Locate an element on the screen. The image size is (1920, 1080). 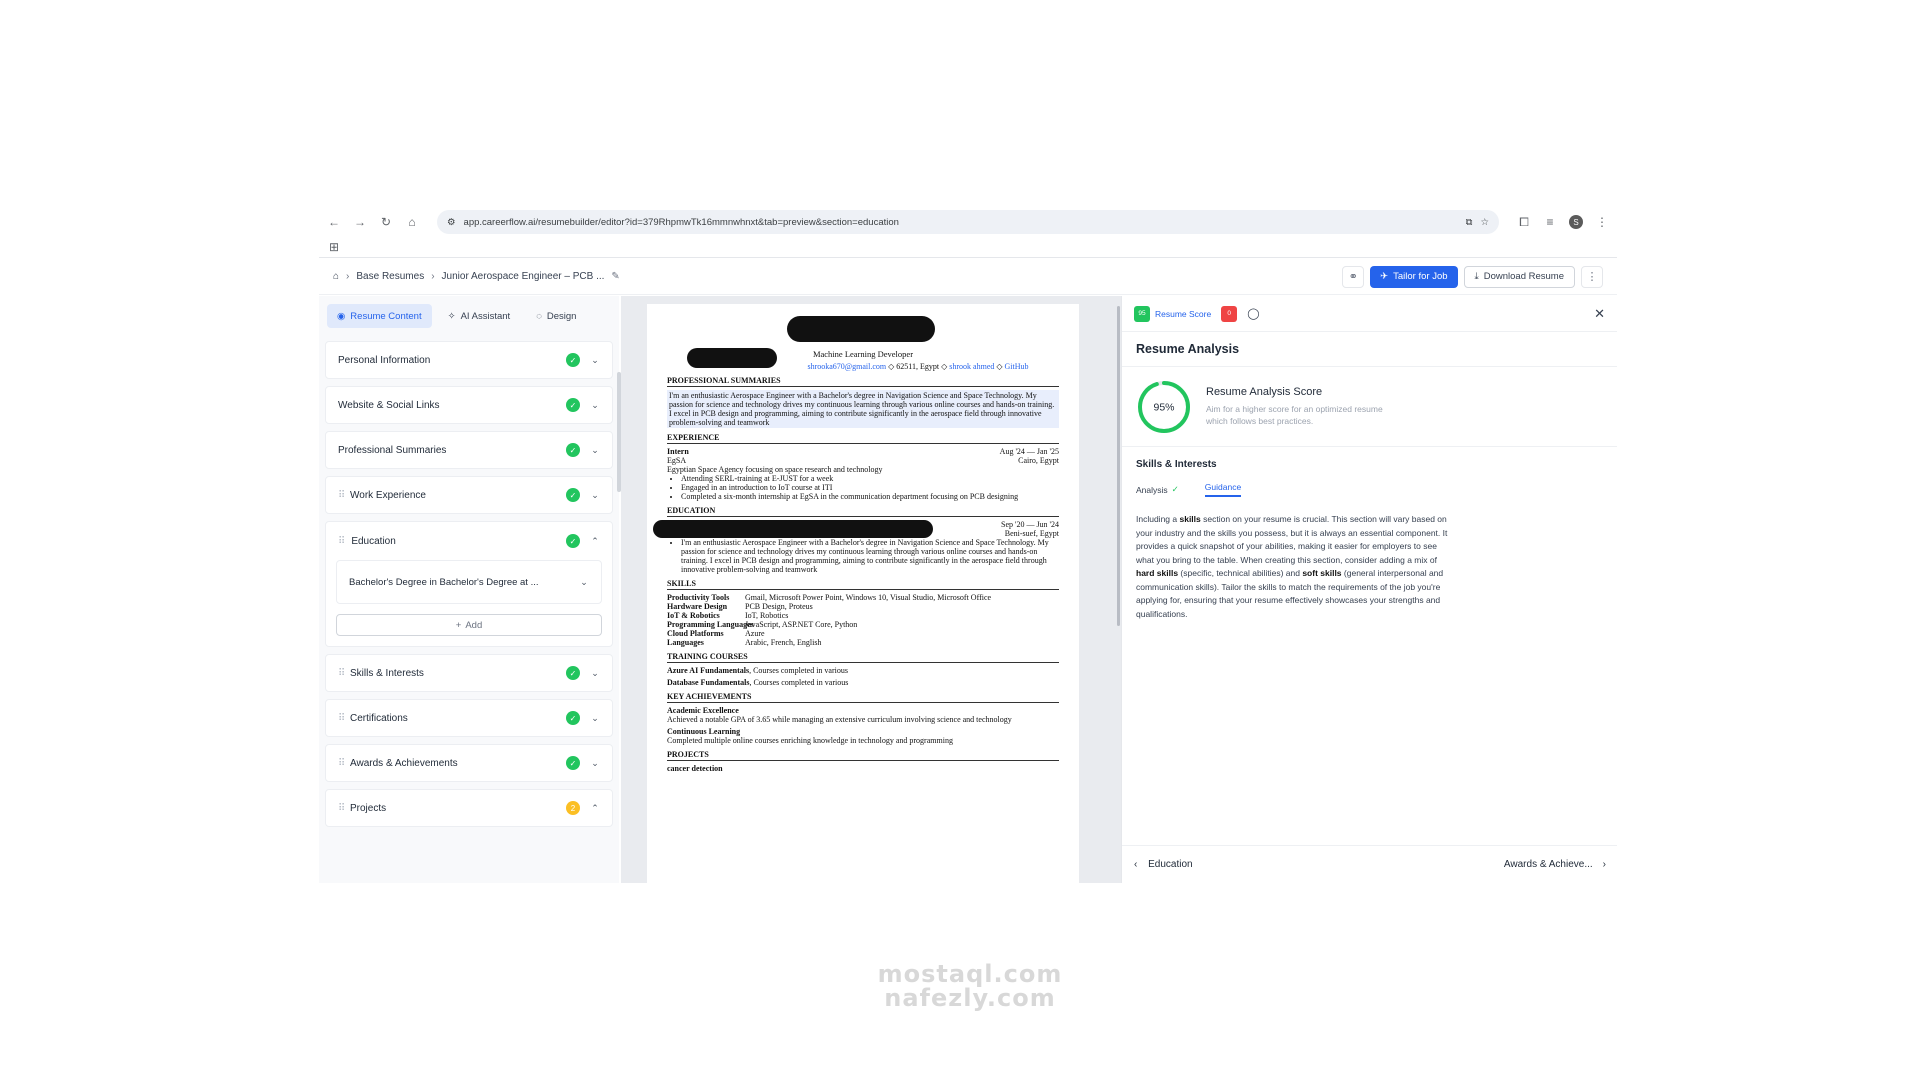
analysis-tabs: 95 Resume Score 0 ◯ ✕ is located at coordinates (1369, 314).